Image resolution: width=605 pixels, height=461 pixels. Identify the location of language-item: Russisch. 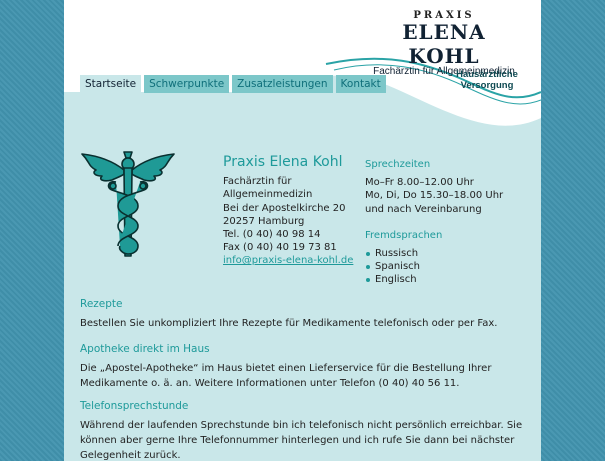
(450, 253).